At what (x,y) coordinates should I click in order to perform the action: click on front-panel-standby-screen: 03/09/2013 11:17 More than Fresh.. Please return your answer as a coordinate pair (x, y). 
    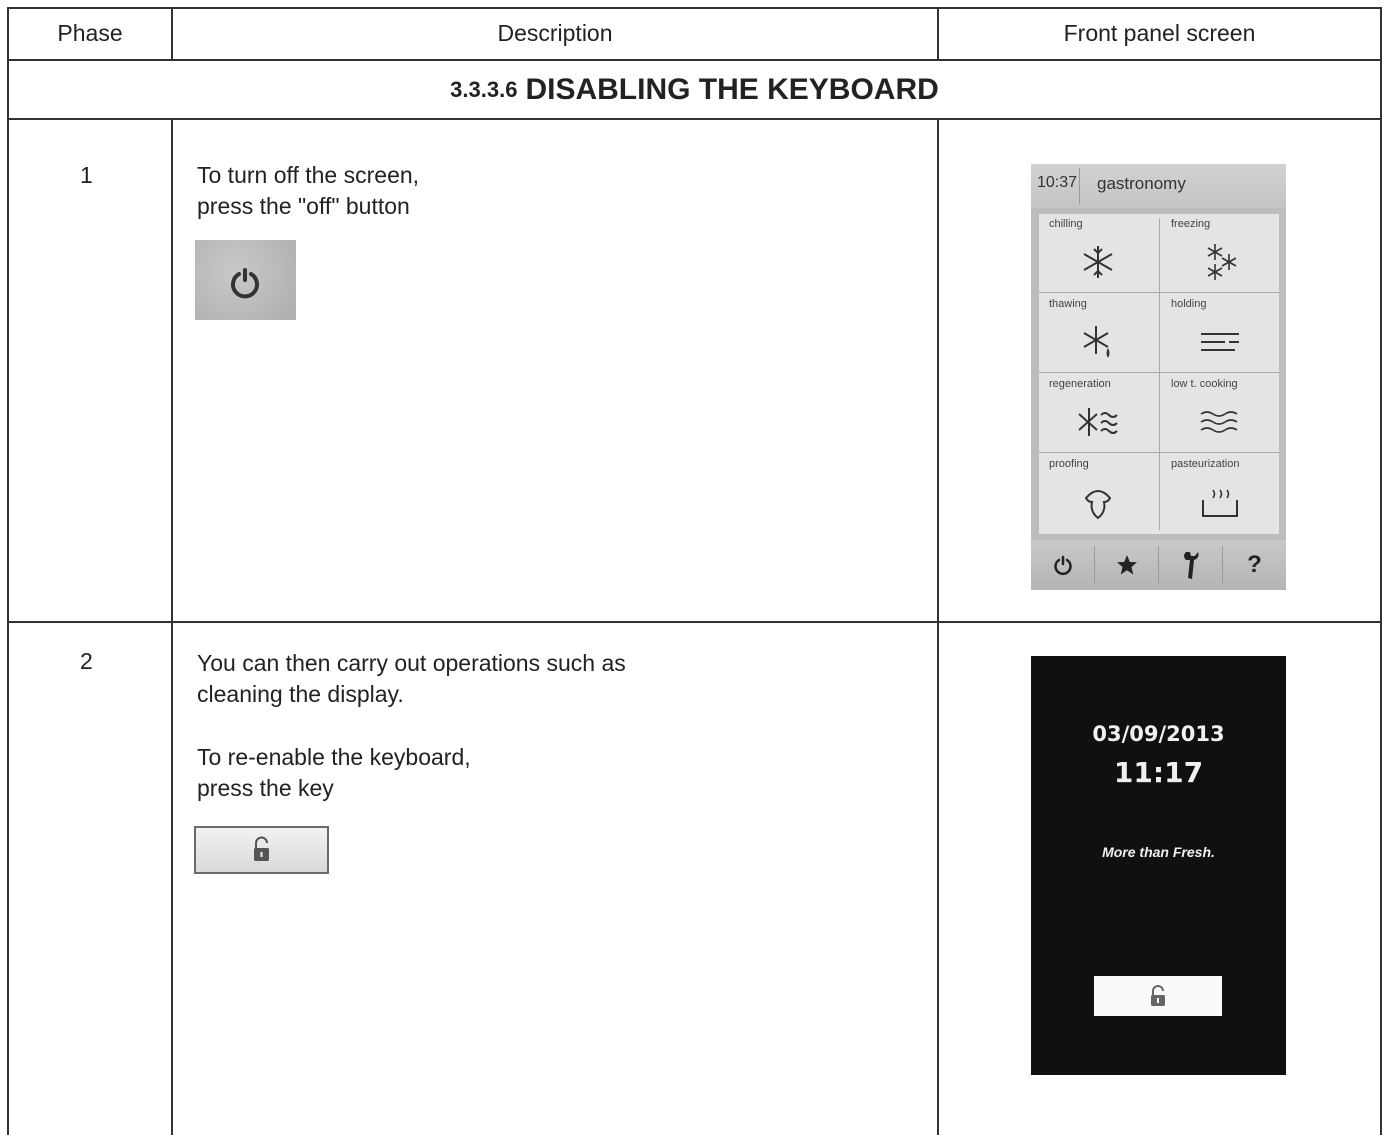
    Looking at the image, I should click on (1158, 865).